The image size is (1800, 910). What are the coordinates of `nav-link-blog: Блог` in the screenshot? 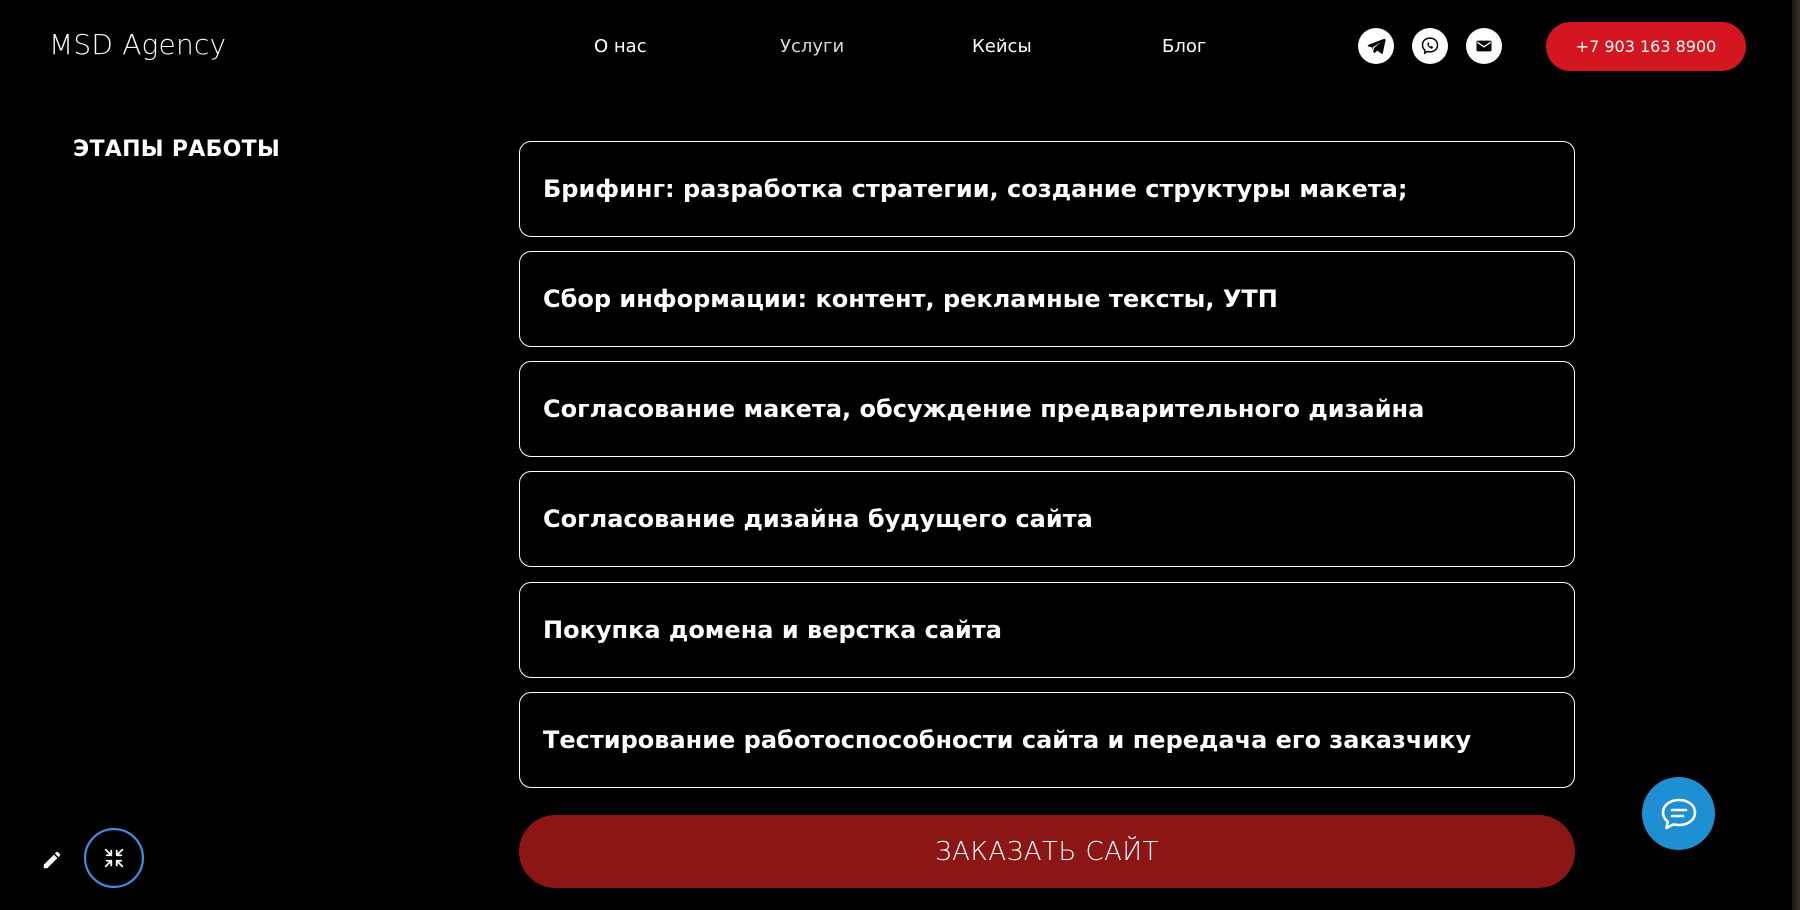 It's located at (1184, 46).